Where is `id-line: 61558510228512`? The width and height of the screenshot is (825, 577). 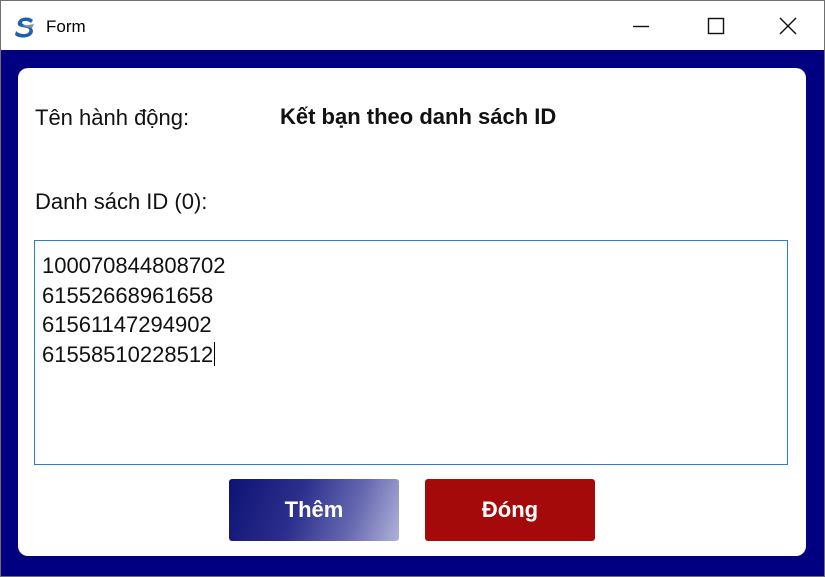 id-line: 61558510228512 is located at coordinates (128, 354).